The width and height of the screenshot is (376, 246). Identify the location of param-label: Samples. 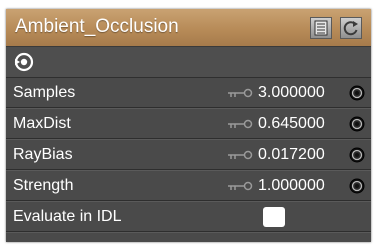
(44, 92).